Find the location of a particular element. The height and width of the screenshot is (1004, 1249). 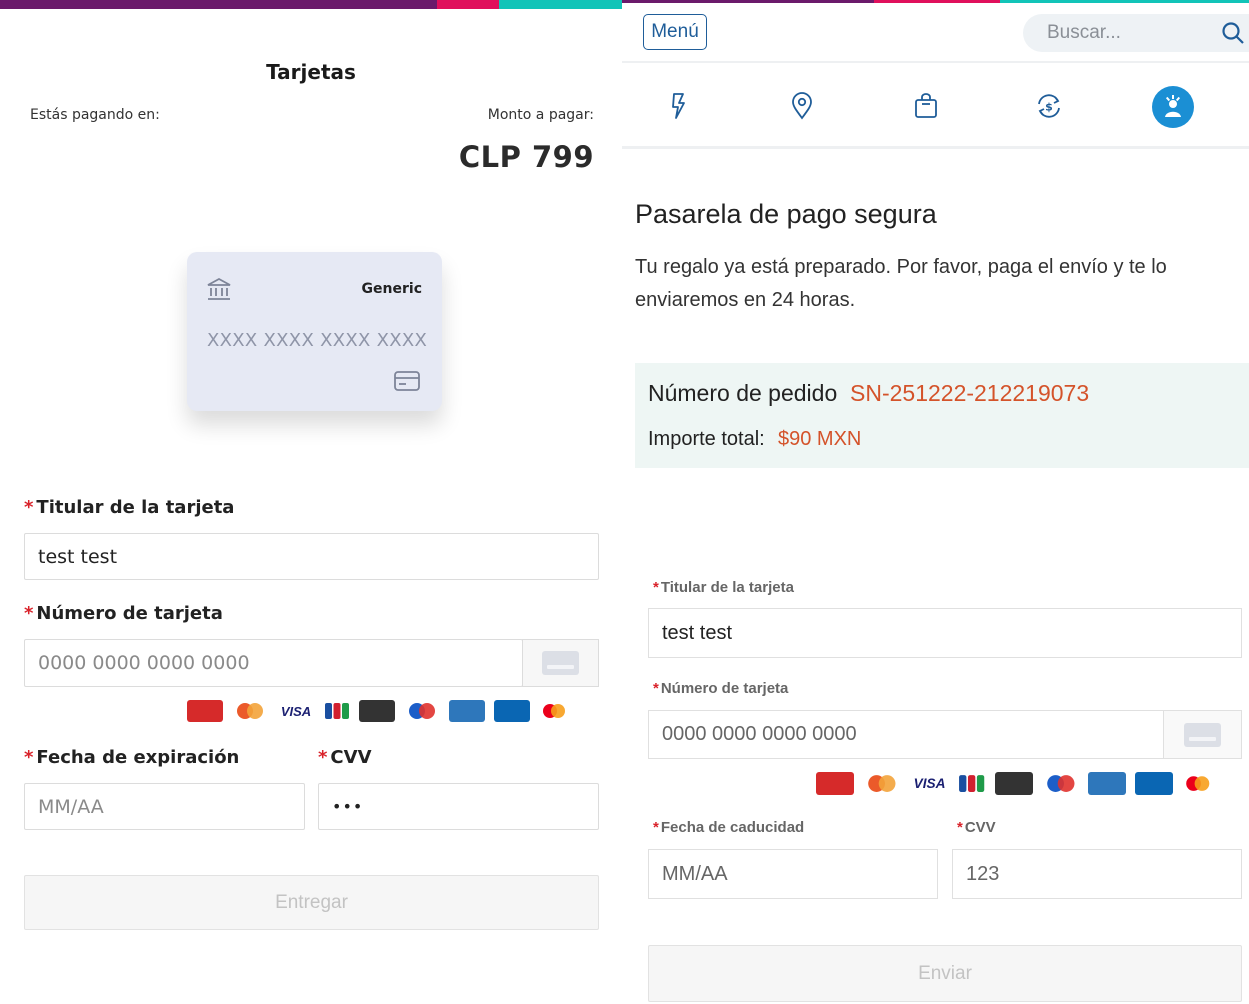

expiry-label-text: Fecha de expiración is located at coordinates (138, 757).